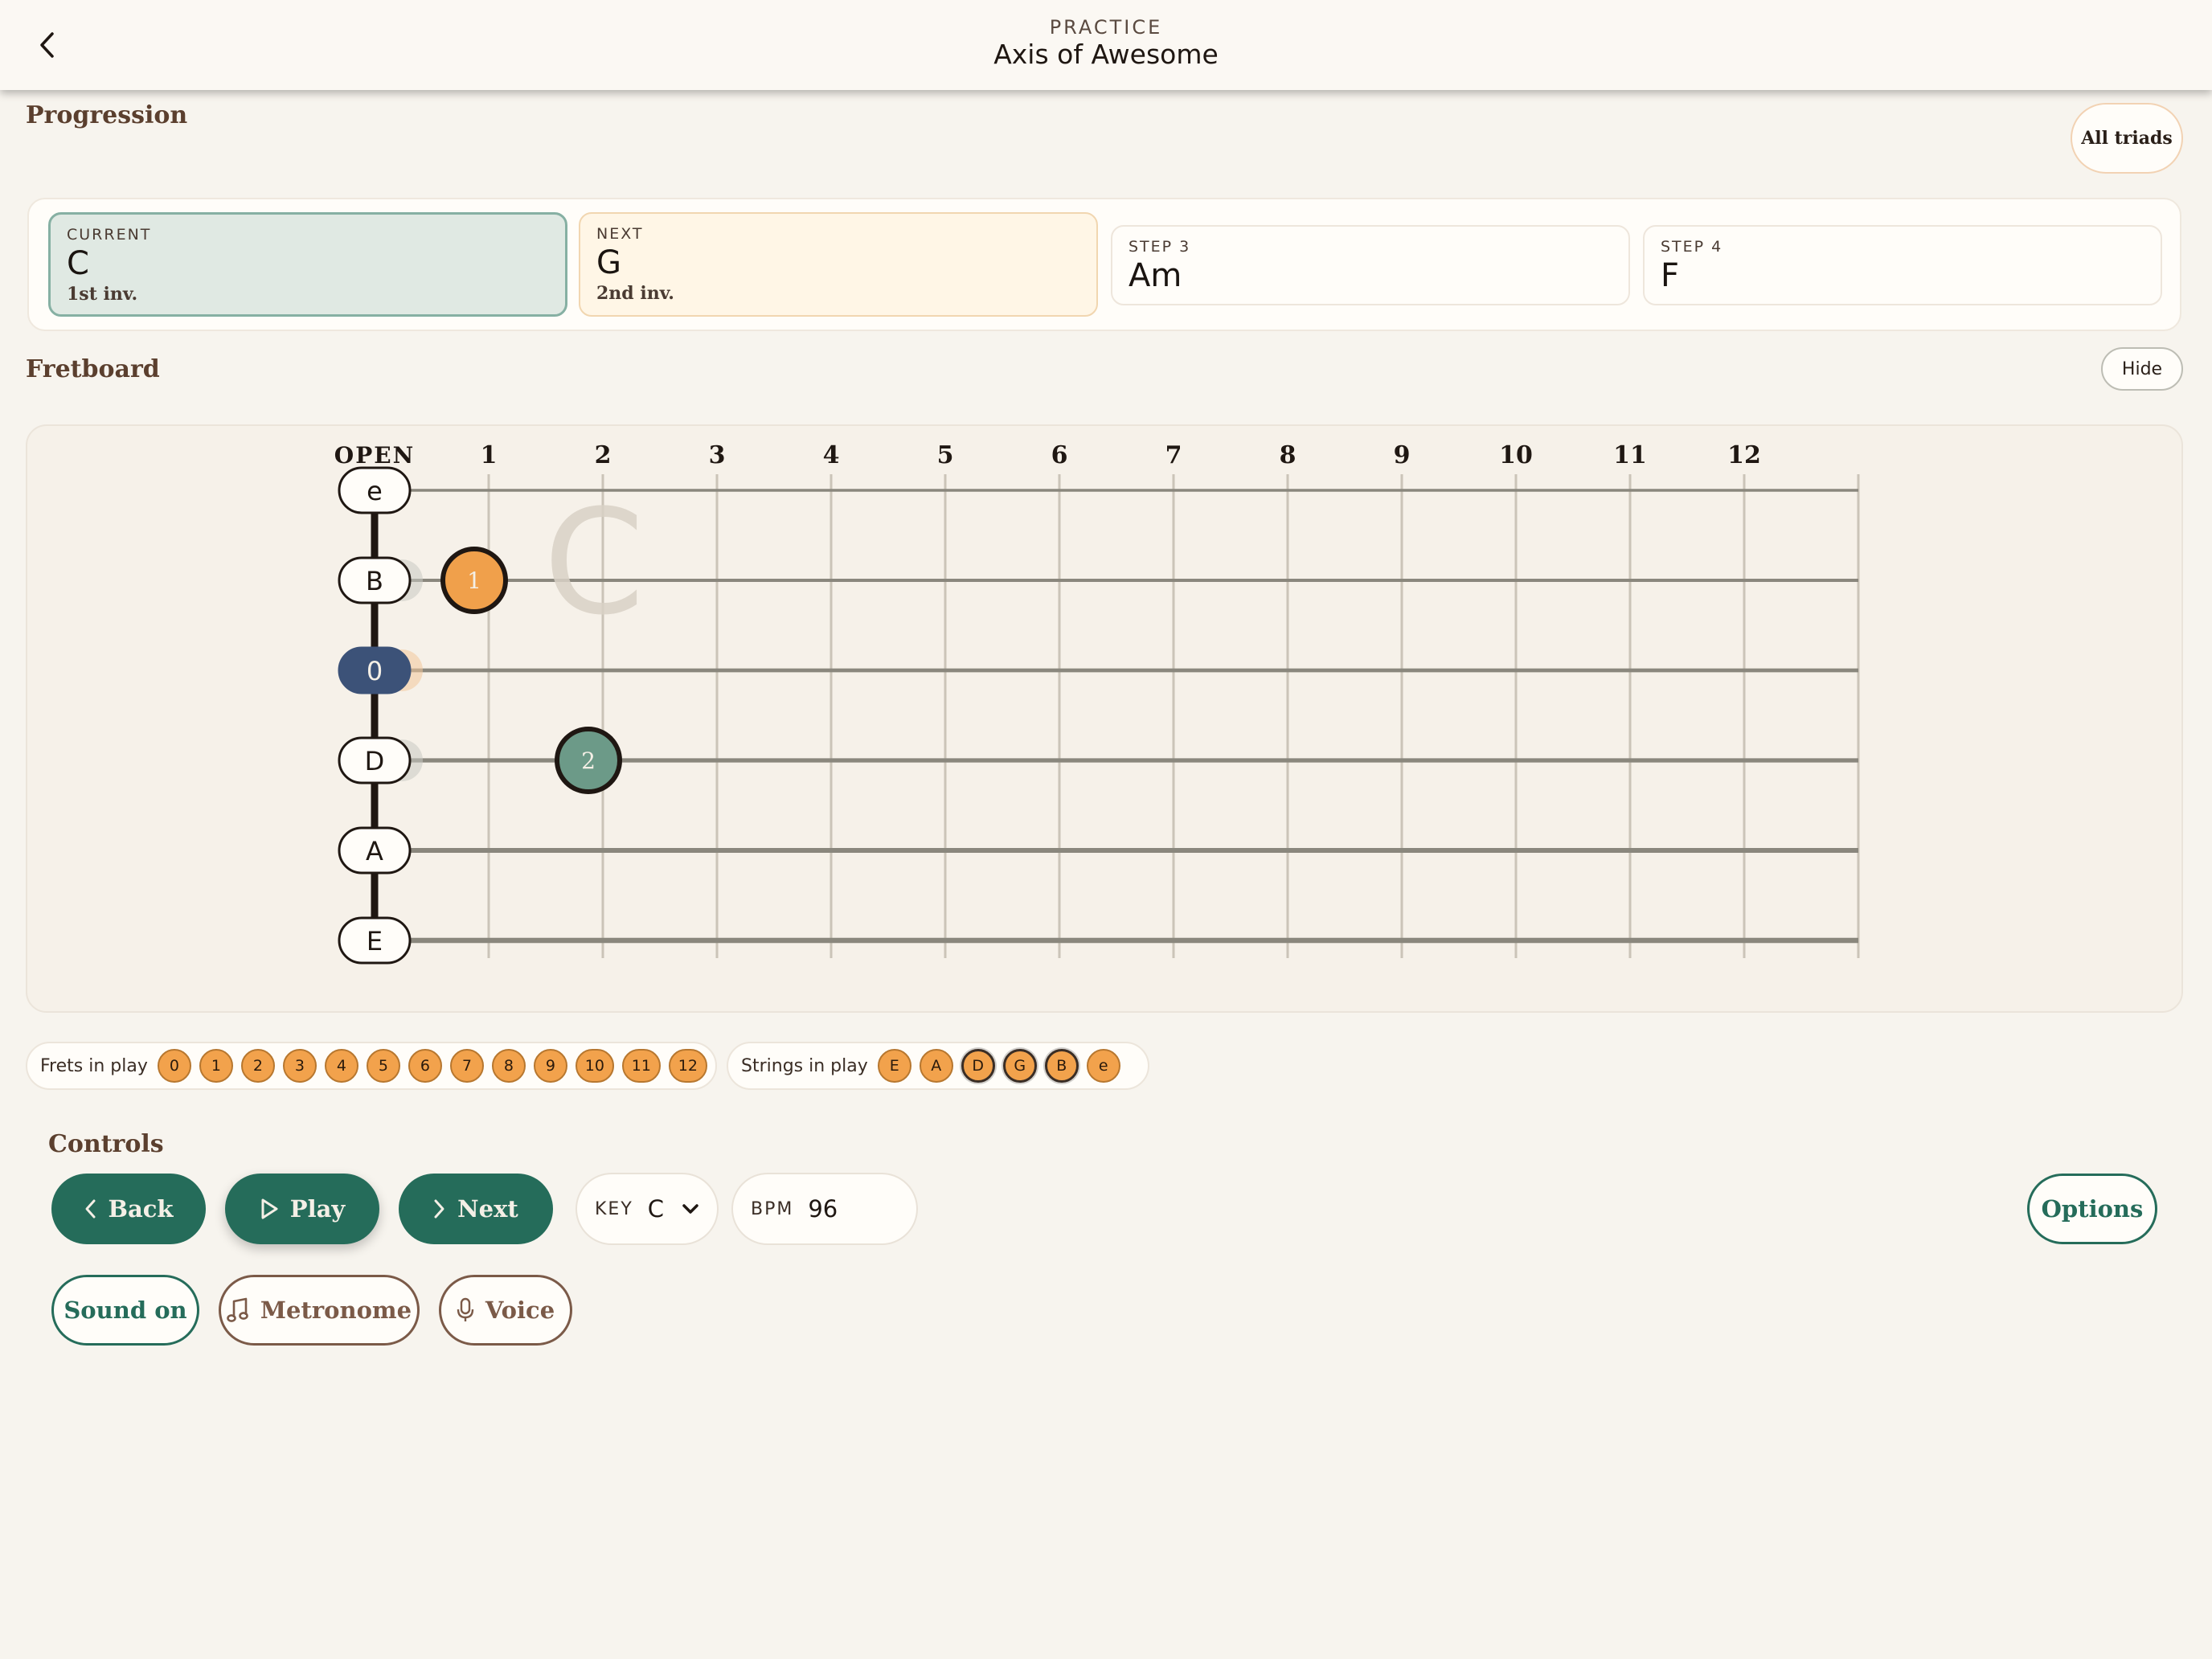  What do you see at coordinates (1516, 455) in the screenshot?
I see `fret-number-label: 10` at bounding box center [1516, 455].